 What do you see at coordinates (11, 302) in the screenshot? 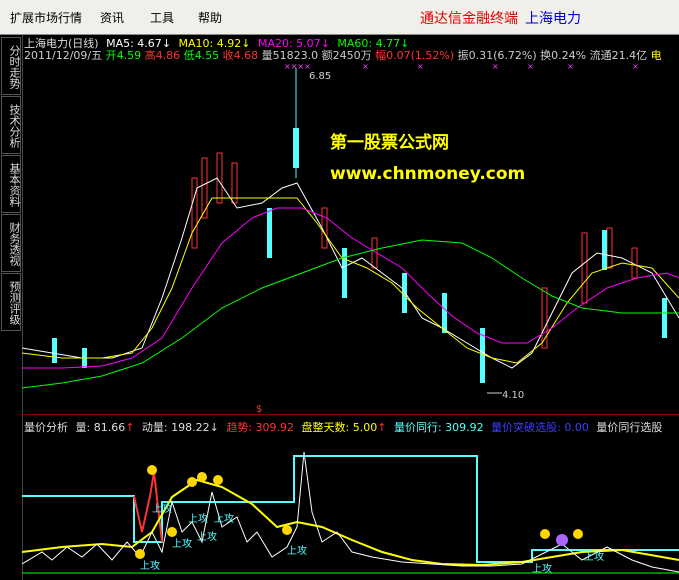
I see `tab-forecast-rating: 预测评级` at bounding box center [11, 302].